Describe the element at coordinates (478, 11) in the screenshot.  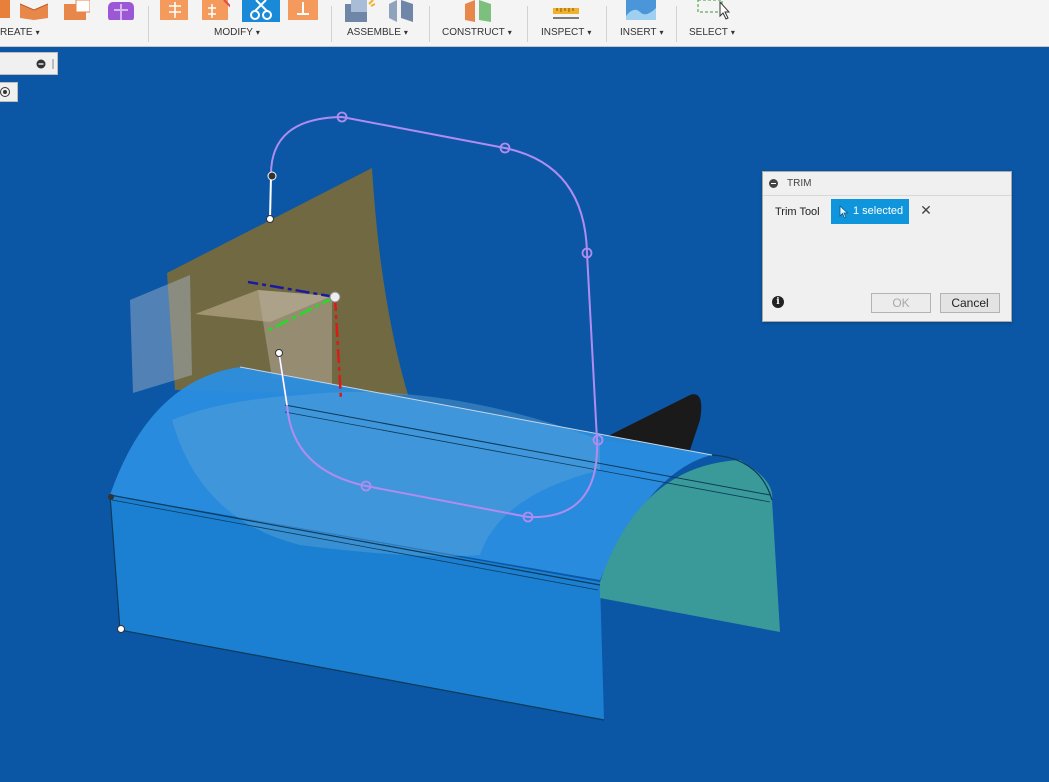
I see `offset-plane-icon` at that location.